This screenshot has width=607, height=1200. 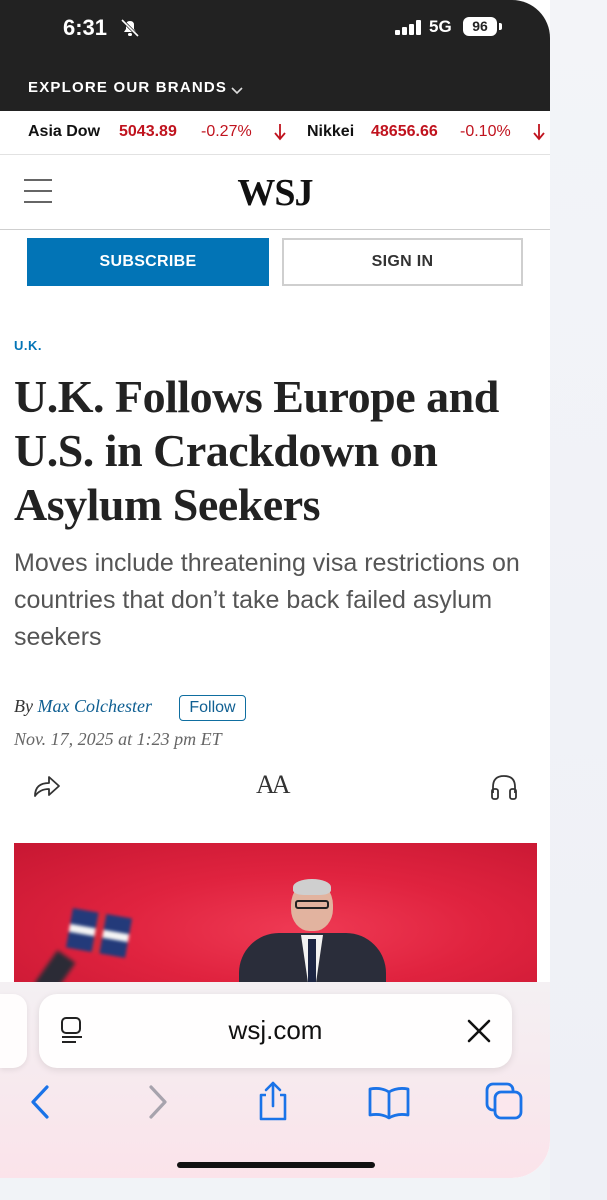 What do you see at coordinates (212, 708) in the screenshot?
I see `follow-button: Follow` at bounding box center [212, 708].